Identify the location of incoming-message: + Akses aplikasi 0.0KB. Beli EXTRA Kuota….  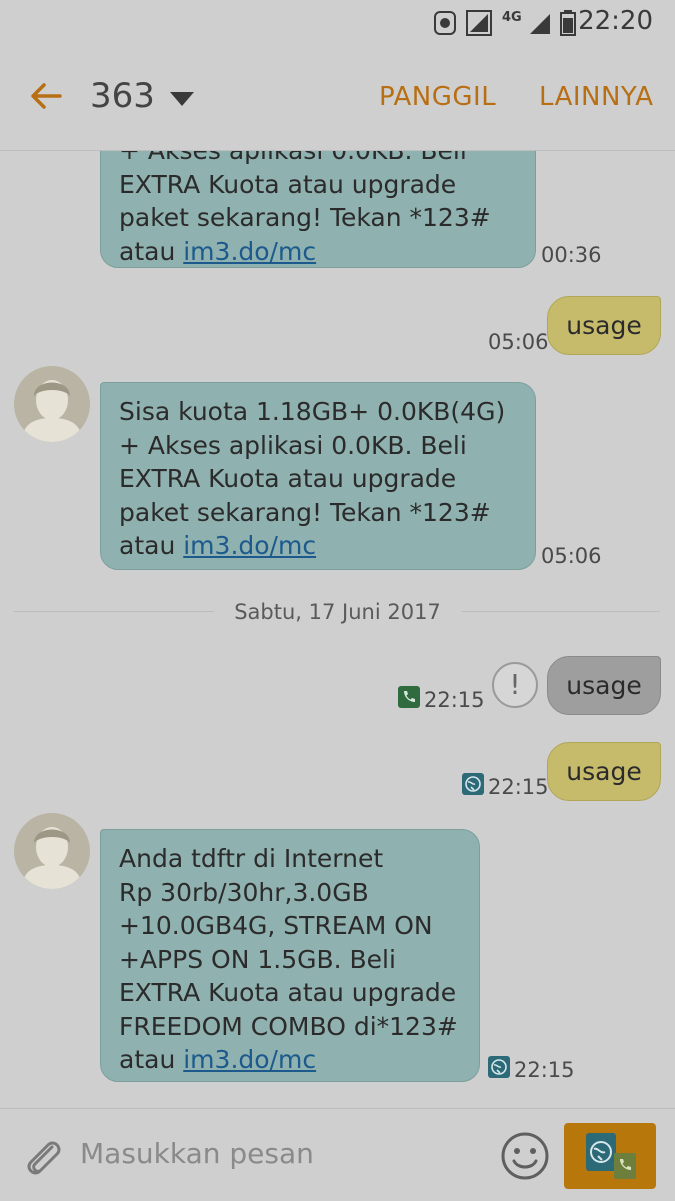
(318, 209).